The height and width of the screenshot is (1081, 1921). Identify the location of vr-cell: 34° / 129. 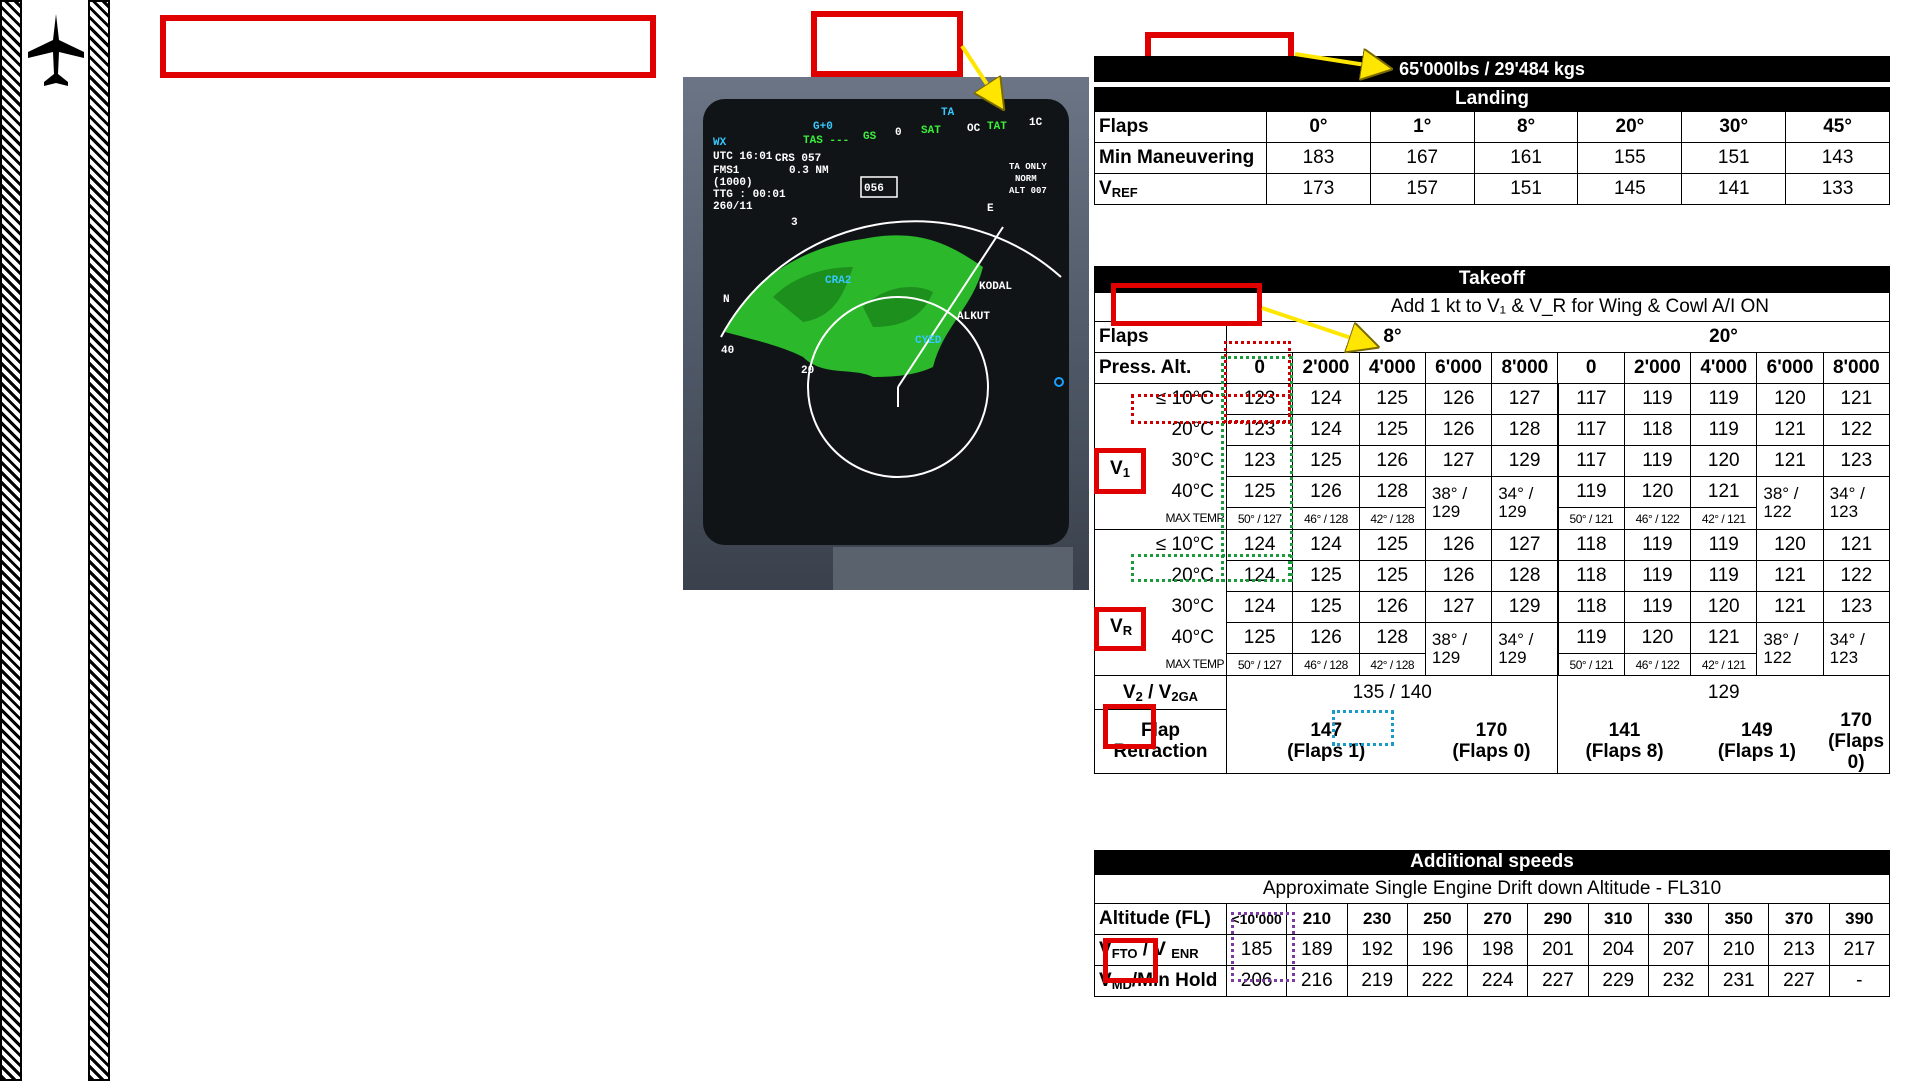
(1525, 649).